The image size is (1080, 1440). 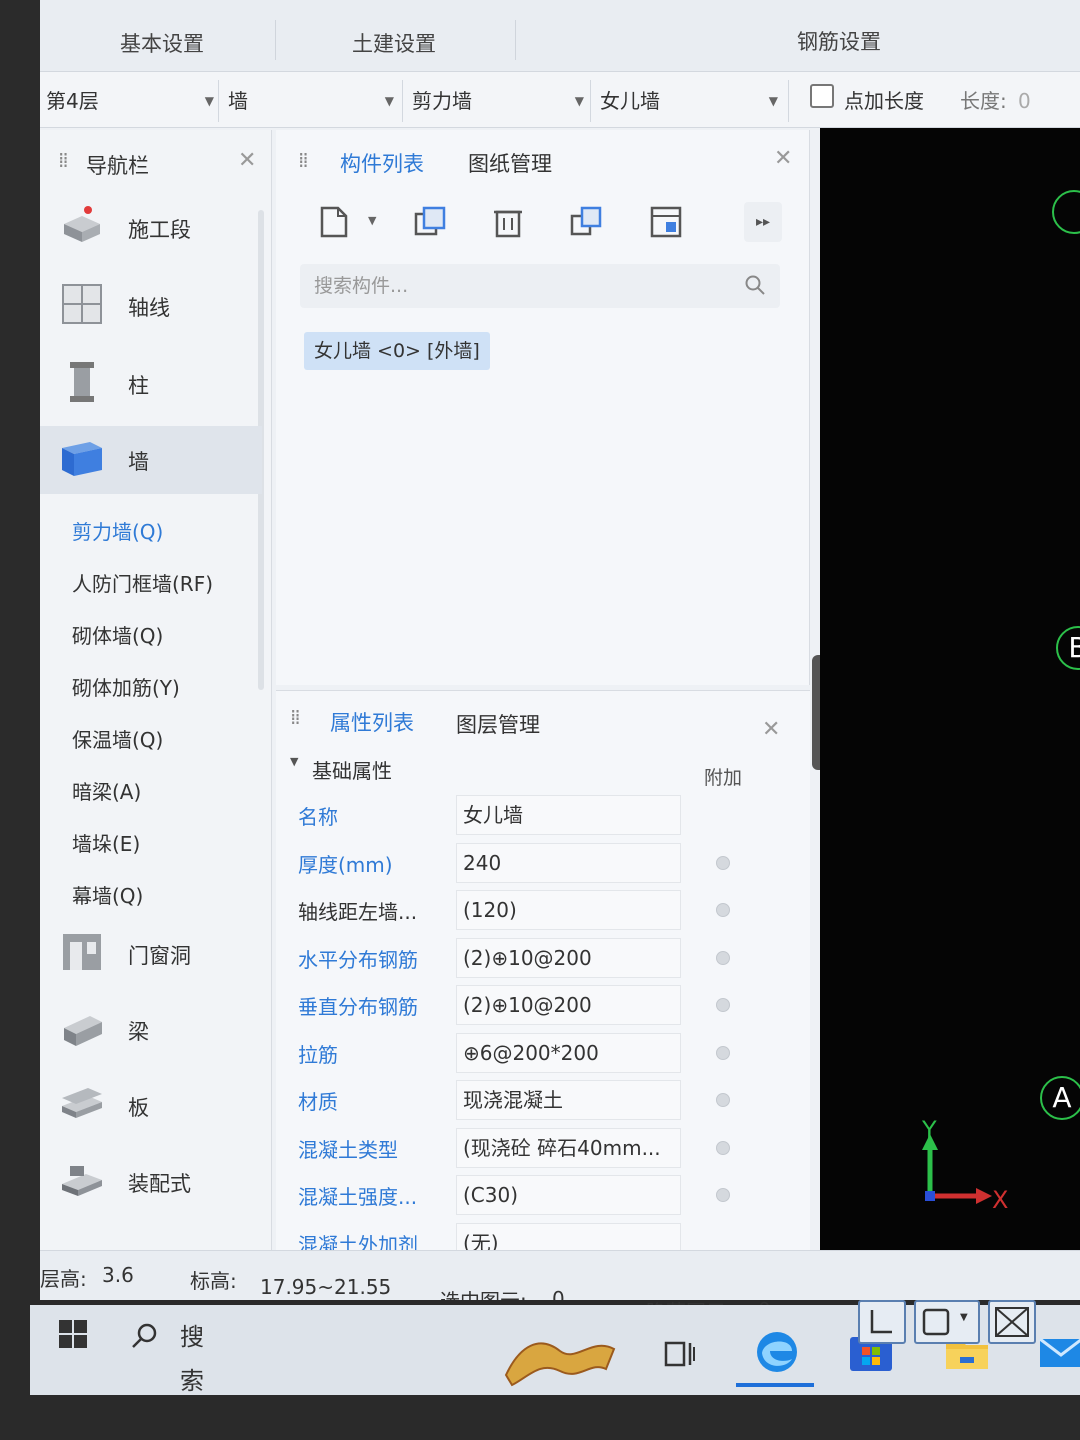 What do you see at coordinates (107, 894) in the screenshot?
I see `sub-item-curtain-wall: 幕墙(Q)` at bounding box center [107, 894].